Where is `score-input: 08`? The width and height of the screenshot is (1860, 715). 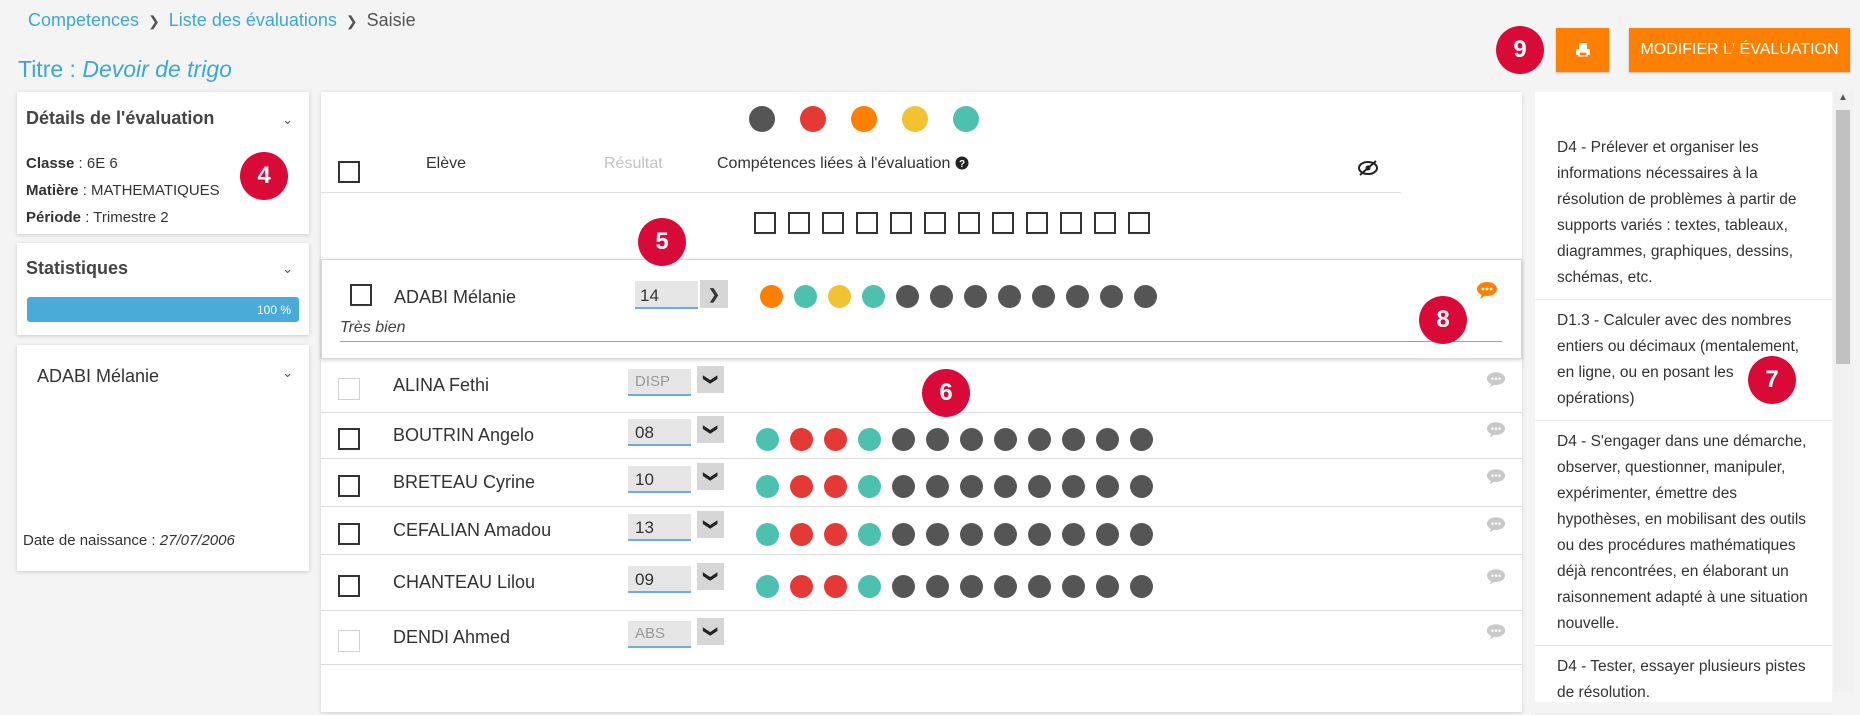 score-input: 08 is located at coordinates (659, 432).